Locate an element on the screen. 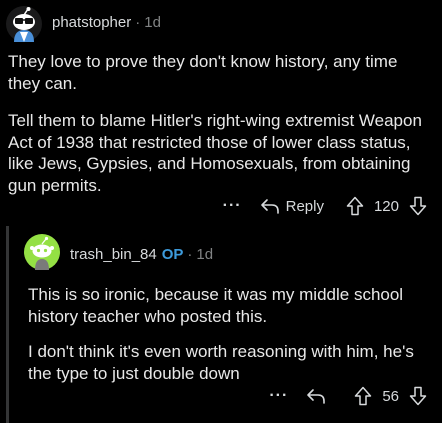 The height and width of the screenshot is (423, 442). comment-actions: ··· Reply 120 is located at coordinates (325, 206).